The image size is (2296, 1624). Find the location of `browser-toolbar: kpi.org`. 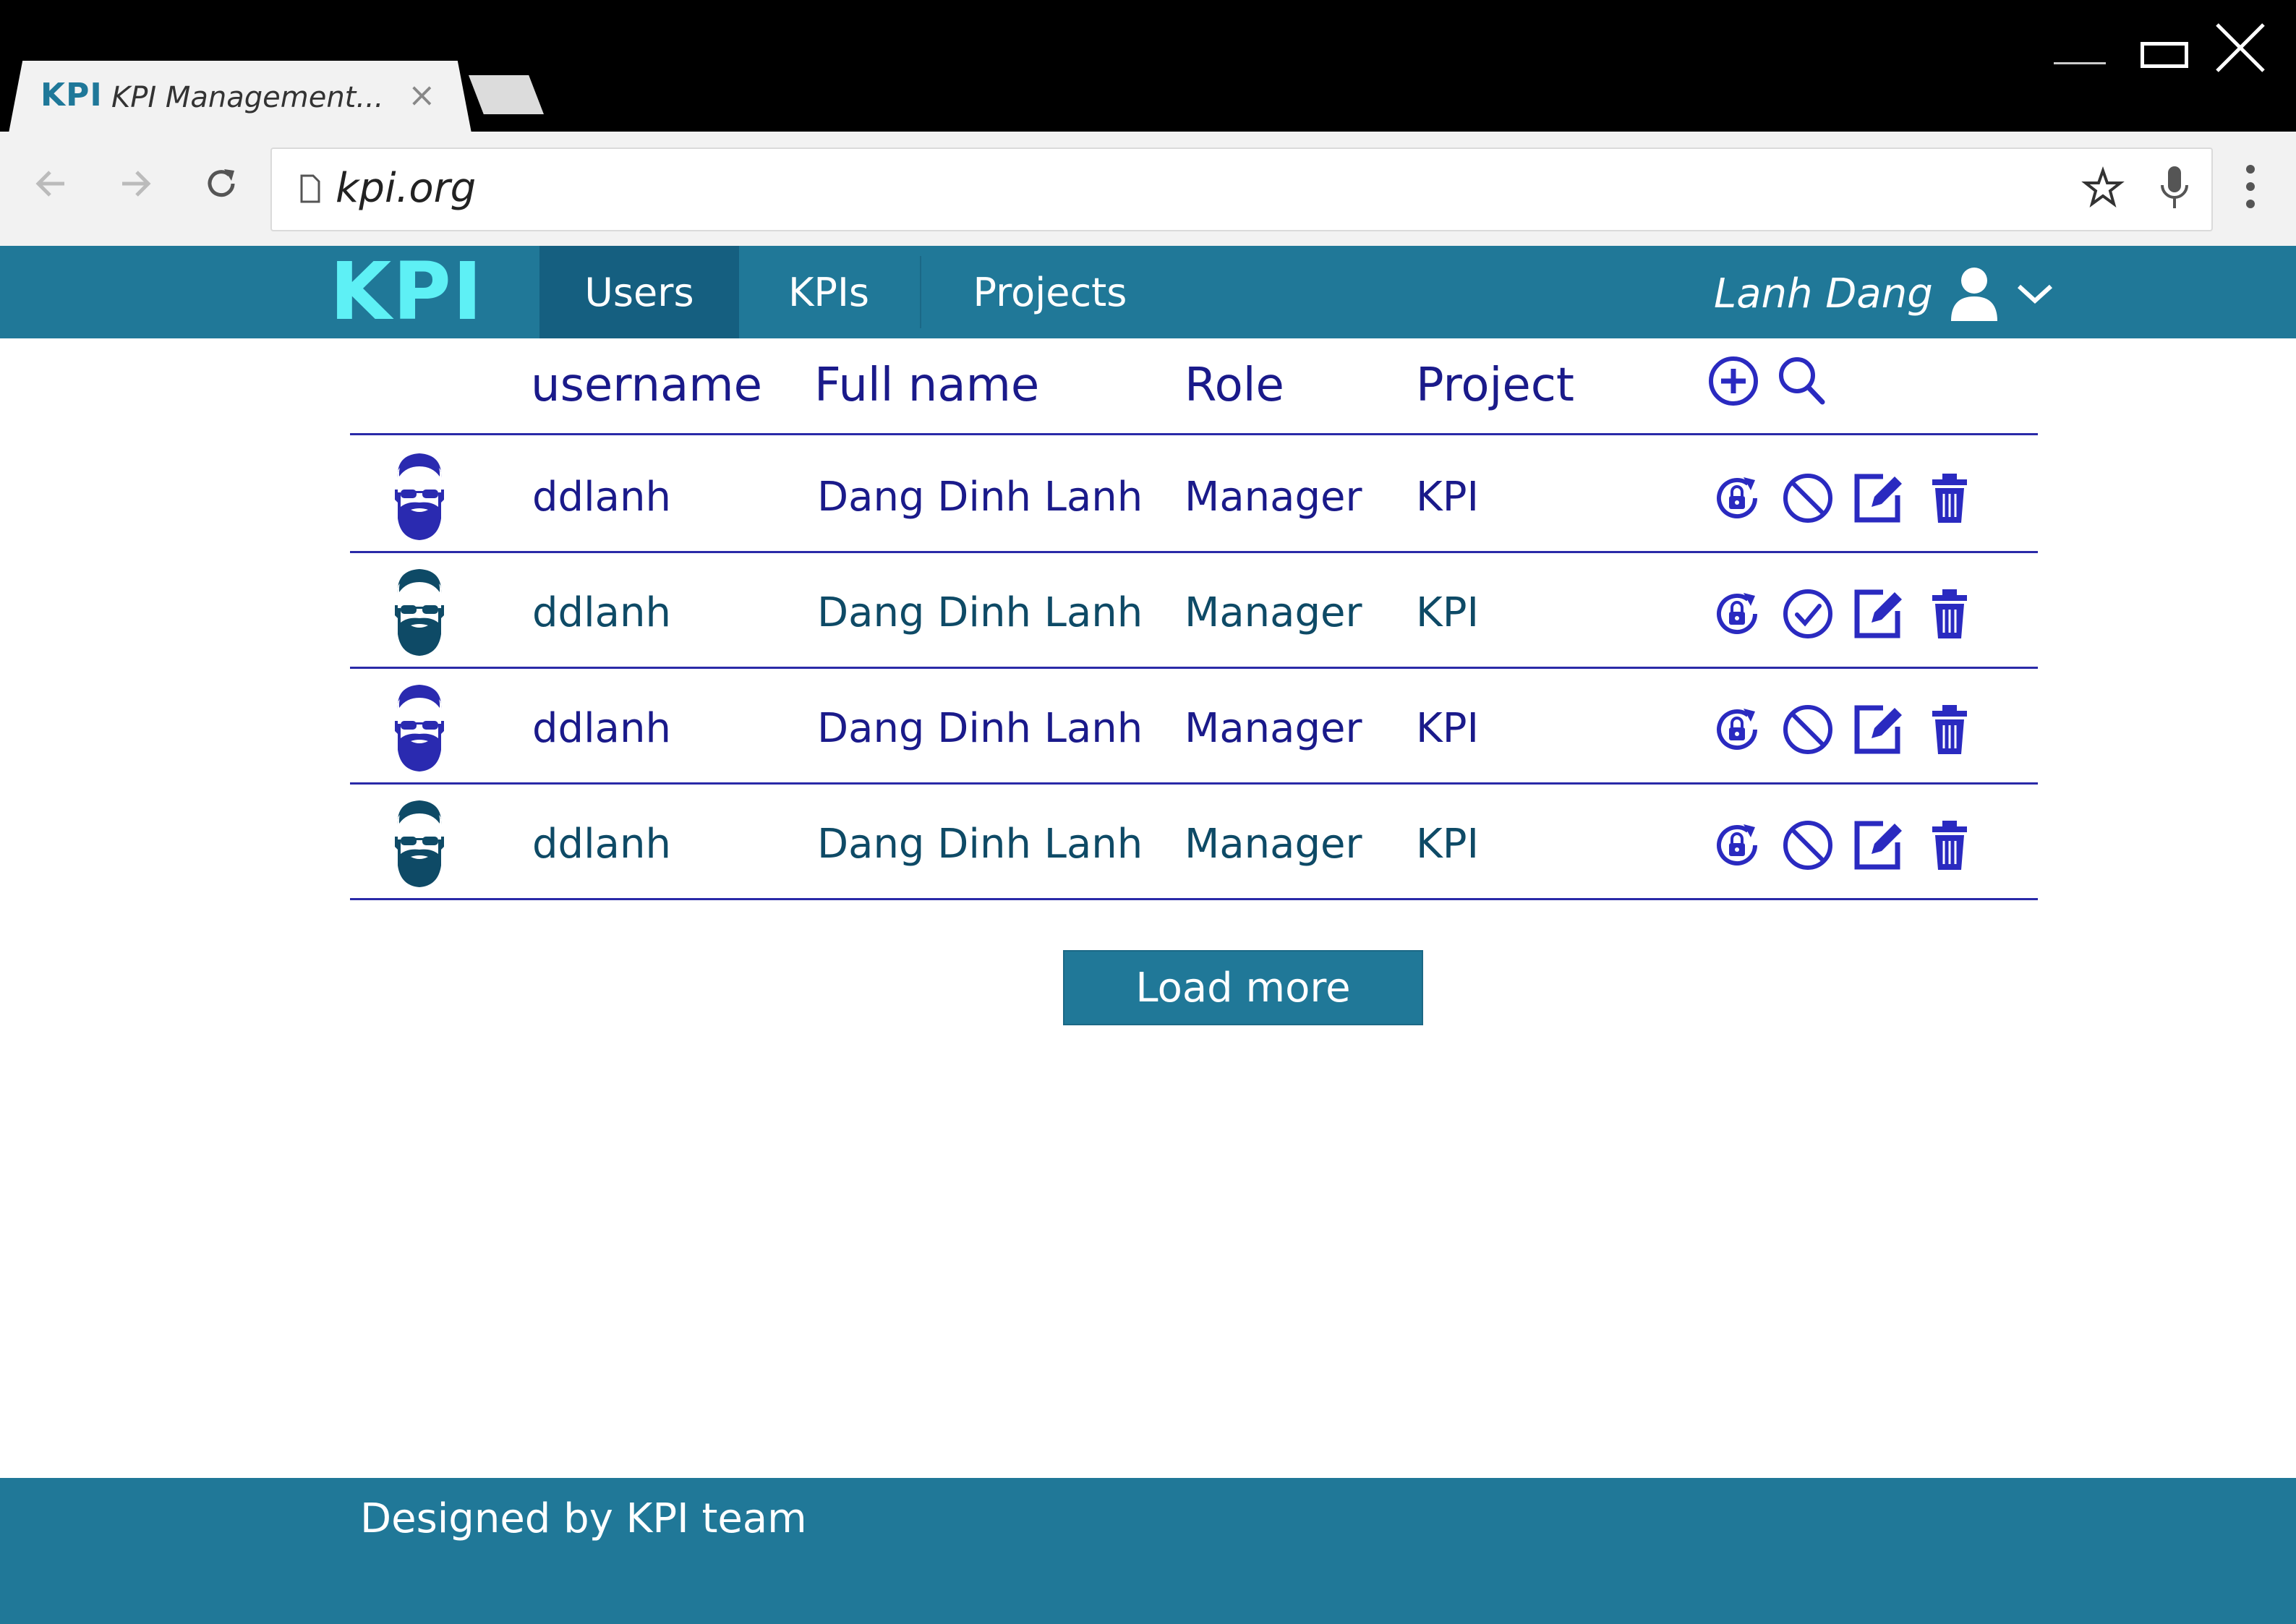

browser-toolbar: kpi.org is located at coordinates (1148, 189).